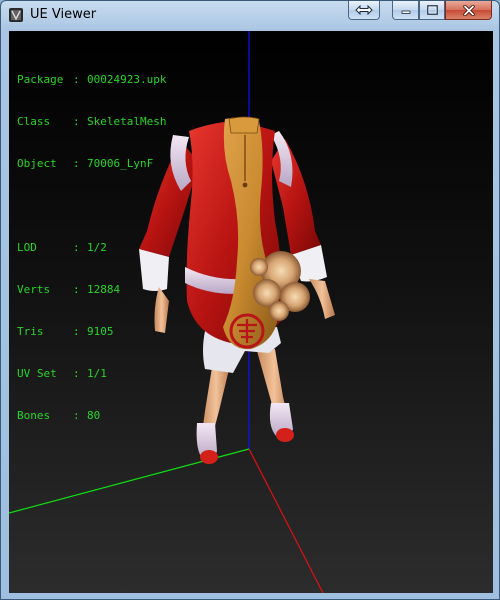 This screenshot has height=600, width=500. What do you see at coordinates (27, 247) in the screenshot?
I see `info-label: LOD` at bounding box center [27, 247].